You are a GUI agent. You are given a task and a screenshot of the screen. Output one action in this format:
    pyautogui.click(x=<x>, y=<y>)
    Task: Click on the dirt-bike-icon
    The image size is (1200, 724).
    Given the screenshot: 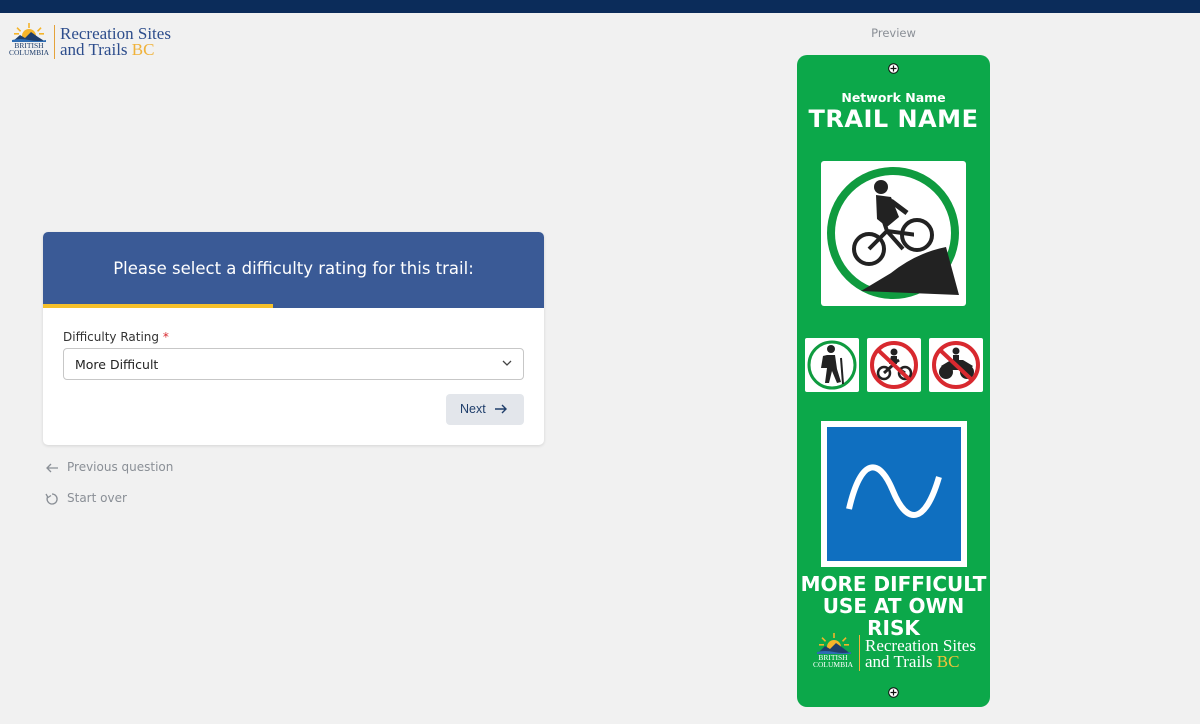 What is the action you would take?
    pyautogui.click(x=894, y=365)
    